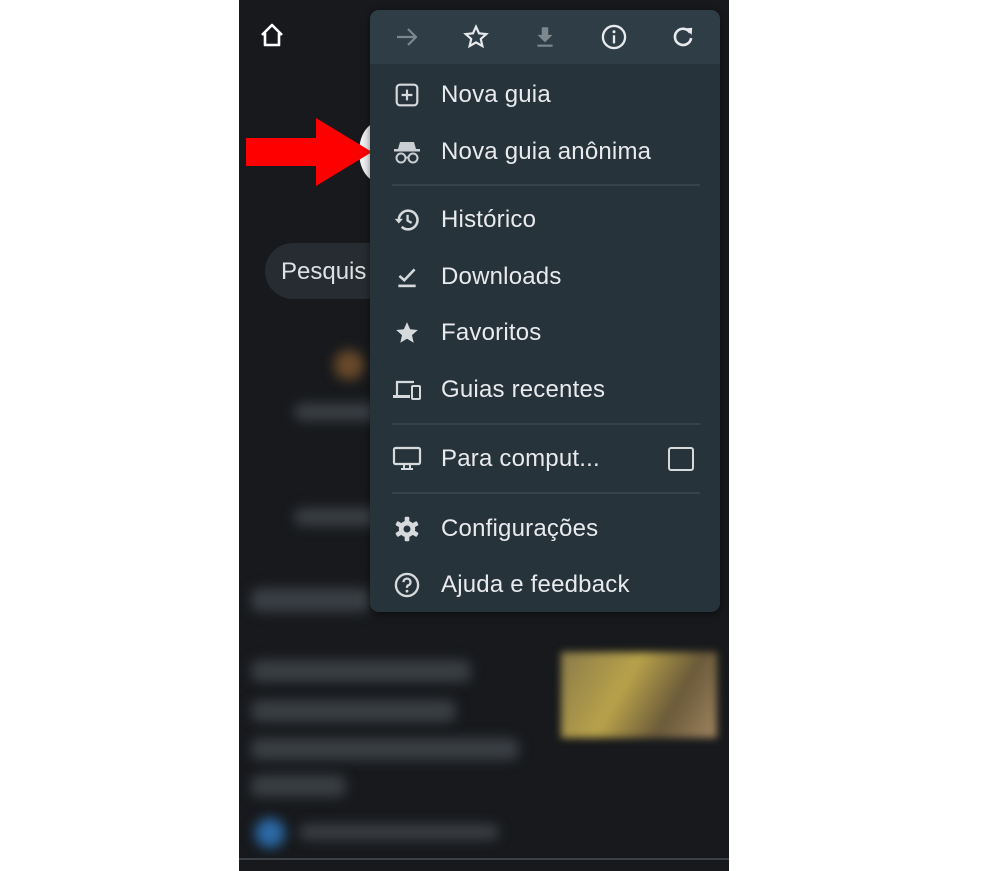 The width and height of the screenshot is (984, 871). Describe the element at coordinates (639, 695) in the screenshot. I see `blurred-thumbnail` at that location.